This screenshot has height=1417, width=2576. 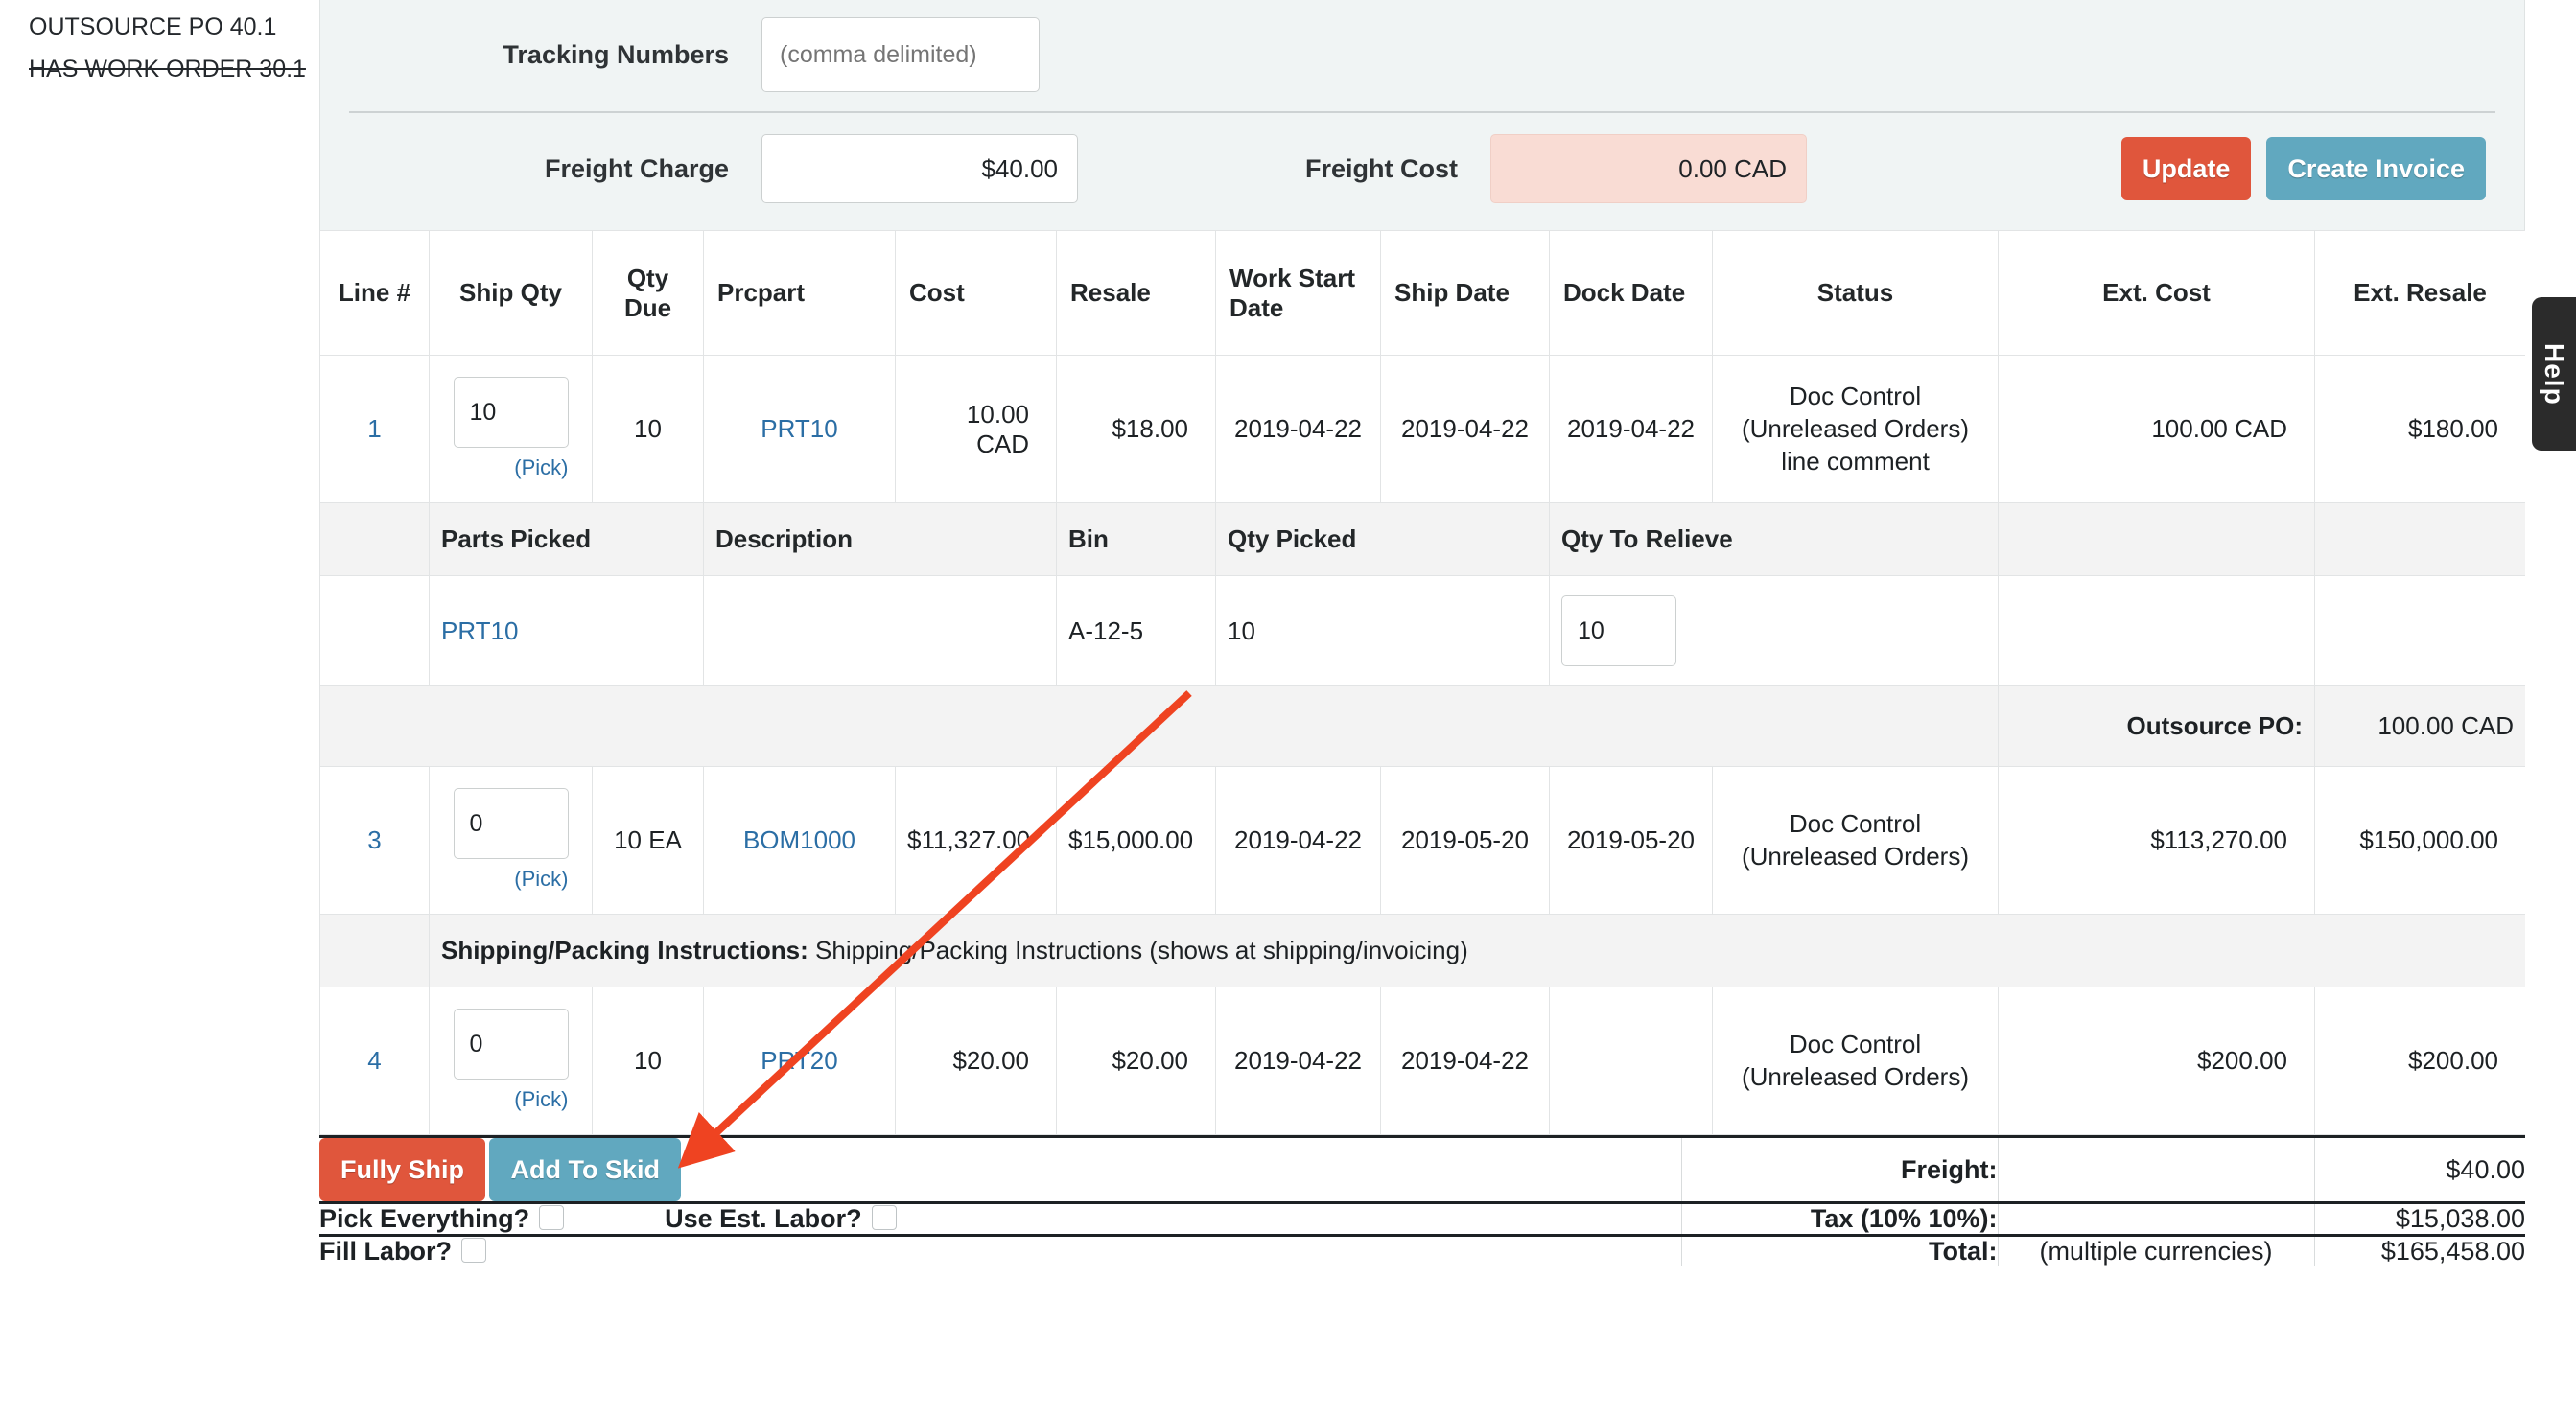 What do you see at coordinates (1631, 1061) in the screenshot?
I see `row4-dock-date` at bounding box center [1631, 1061].